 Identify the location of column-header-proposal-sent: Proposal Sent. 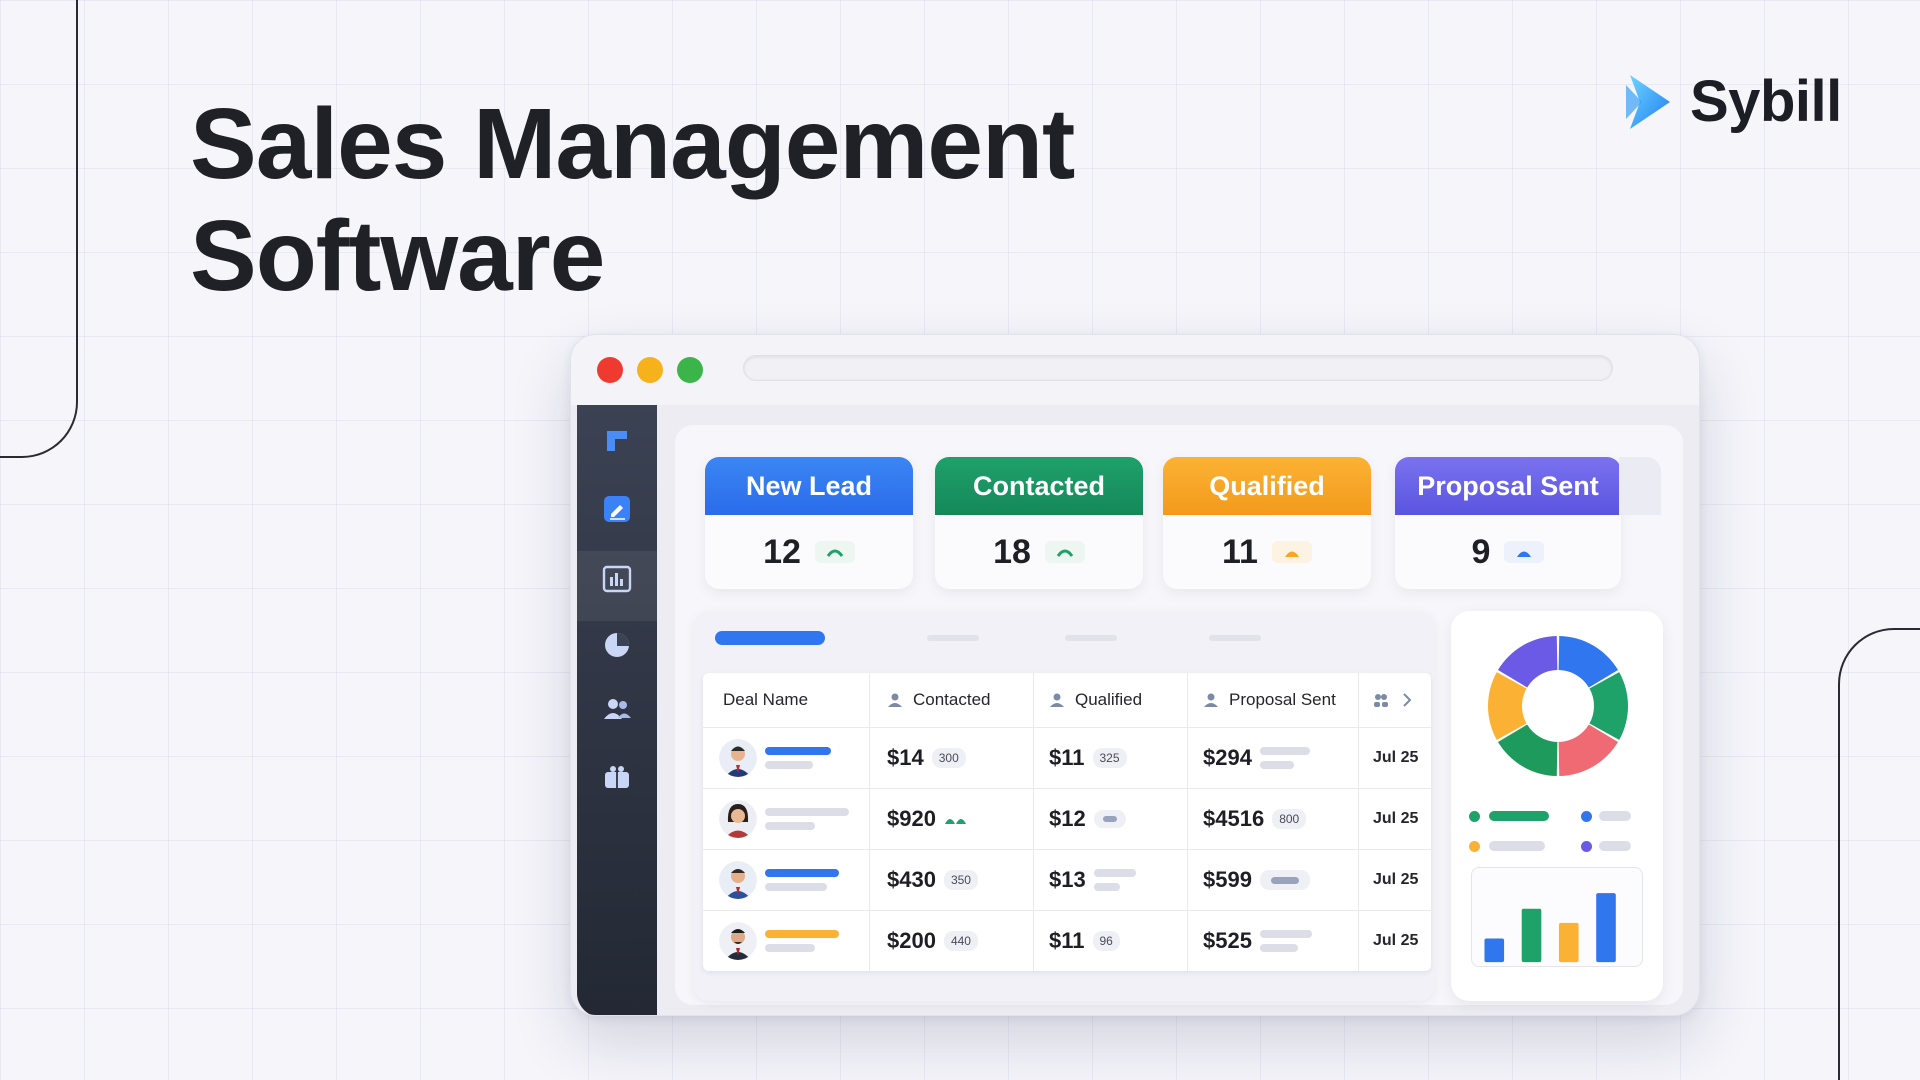
(1269, 700).